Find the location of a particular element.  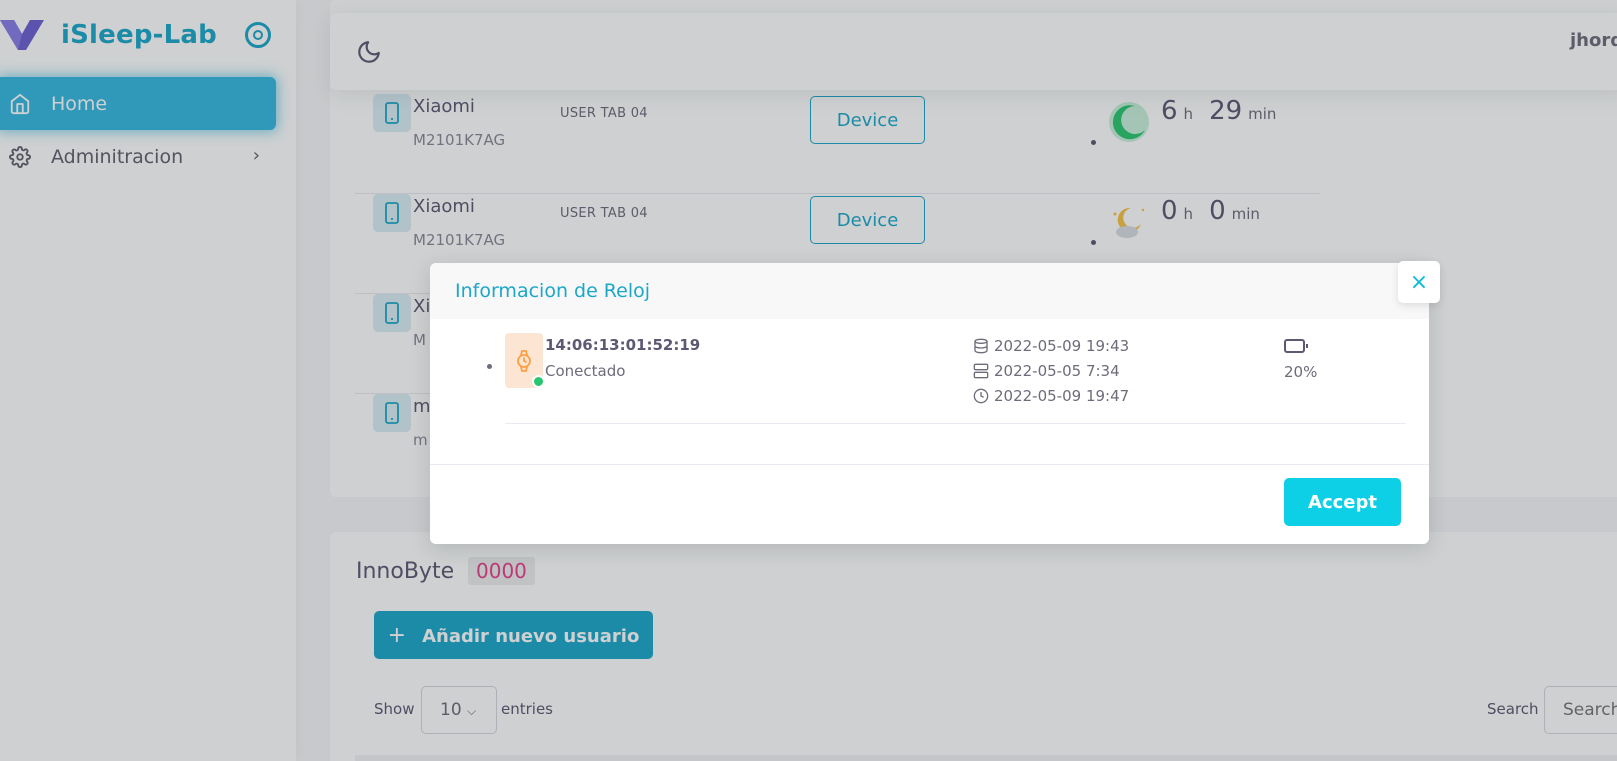

connected-status-dot is located at coordinates (538, 381).